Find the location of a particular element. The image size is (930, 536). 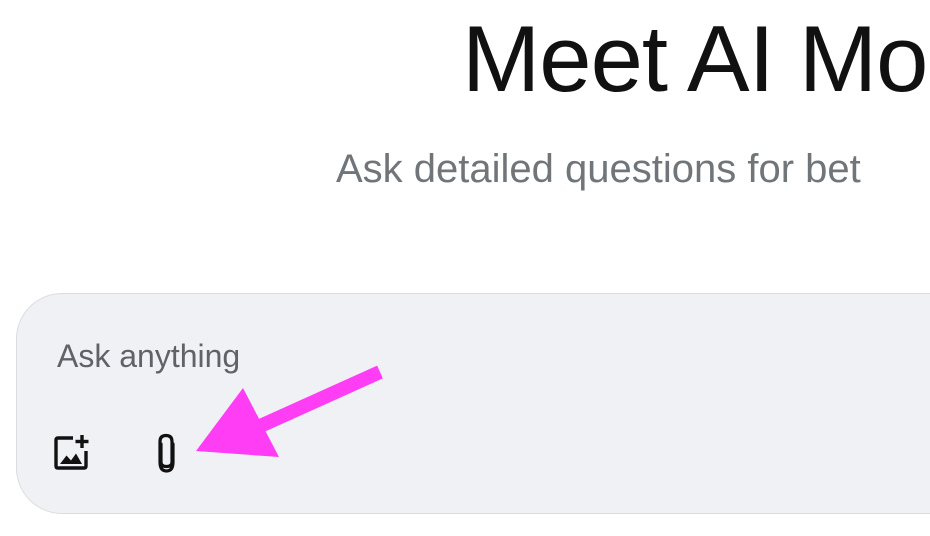

add-image-icon is located at coordinates (71, 453).